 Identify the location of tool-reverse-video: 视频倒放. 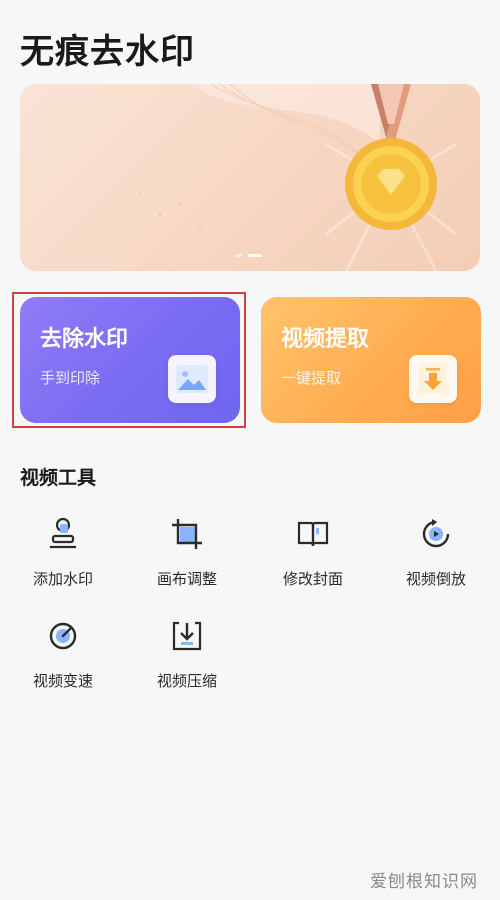
(436, 552).